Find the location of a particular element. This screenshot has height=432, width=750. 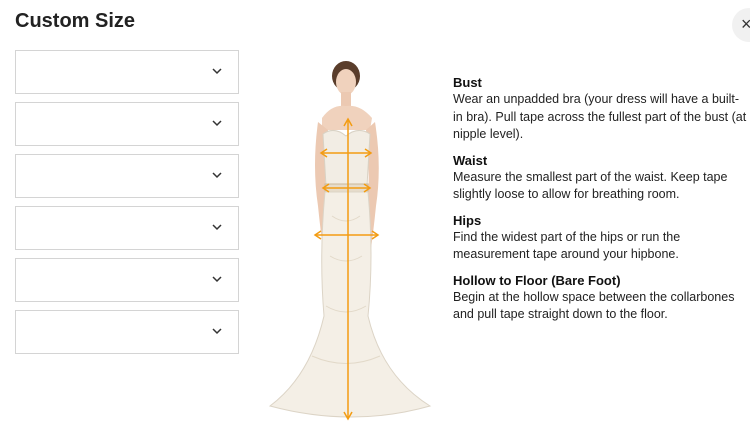

guide-heading: Bust is located at coordinates (467, 82).